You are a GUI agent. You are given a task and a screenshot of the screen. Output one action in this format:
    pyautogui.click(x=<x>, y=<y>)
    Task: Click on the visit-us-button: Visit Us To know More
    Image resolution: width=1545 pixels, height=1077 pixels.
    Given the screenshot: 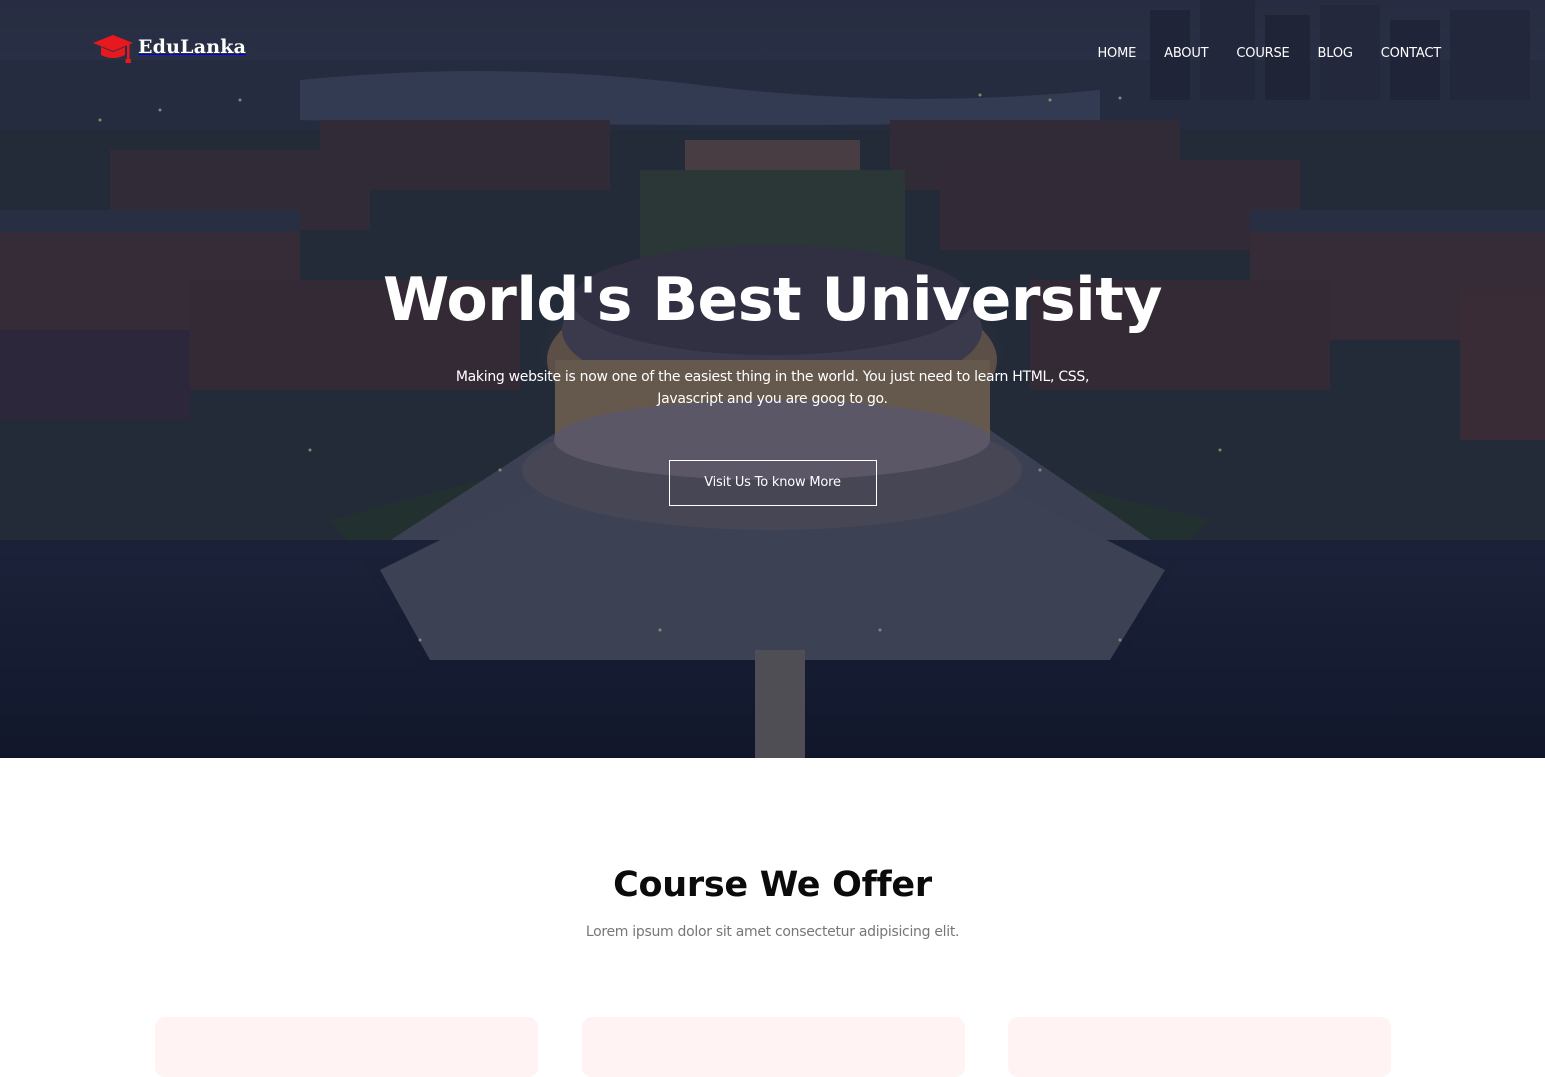 What is the action you would take?
    pyautogui.click(x=772, y=483)
    